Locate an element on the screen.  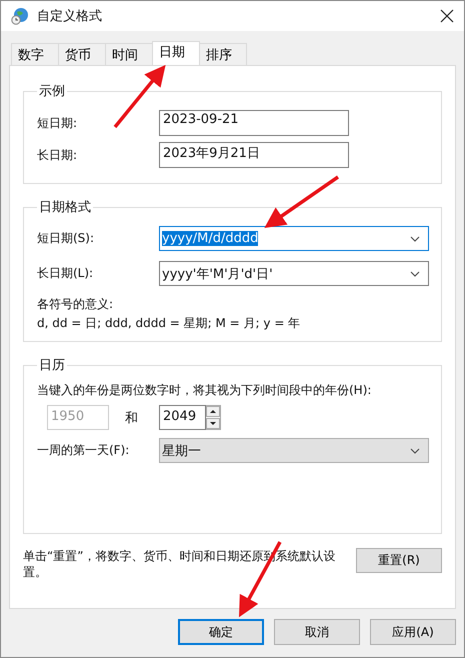
symbol-legend: d, dd = 日; ddd, dddd = 星期; M = 月; y = 年 is located at coordinates (234, 323).